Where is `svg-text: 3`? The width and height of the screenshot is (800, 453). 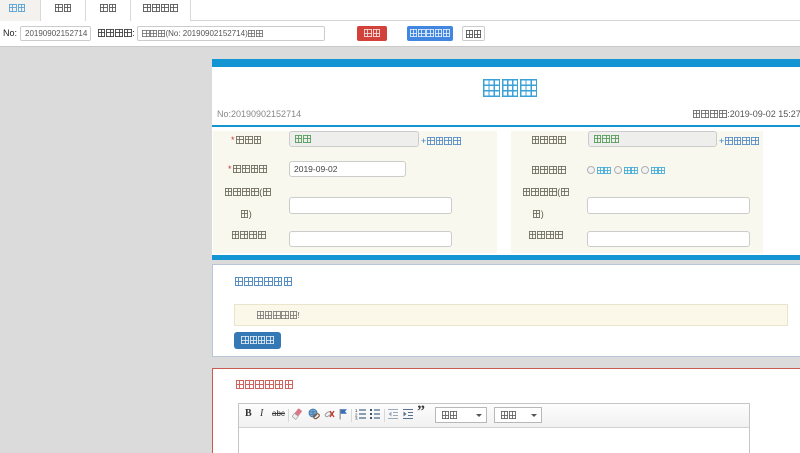
svg-text: 3 is located at coordinates (356, 419).